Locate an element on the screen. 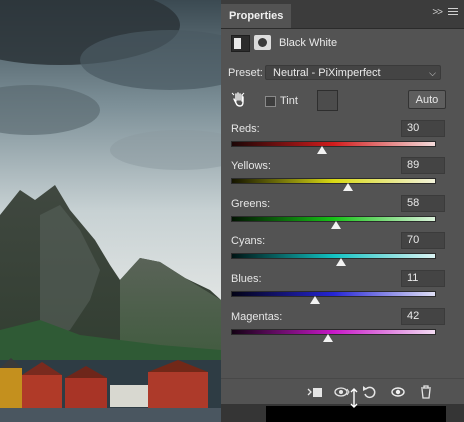  slider-label: Blues: is located at coordinates (246, 279).